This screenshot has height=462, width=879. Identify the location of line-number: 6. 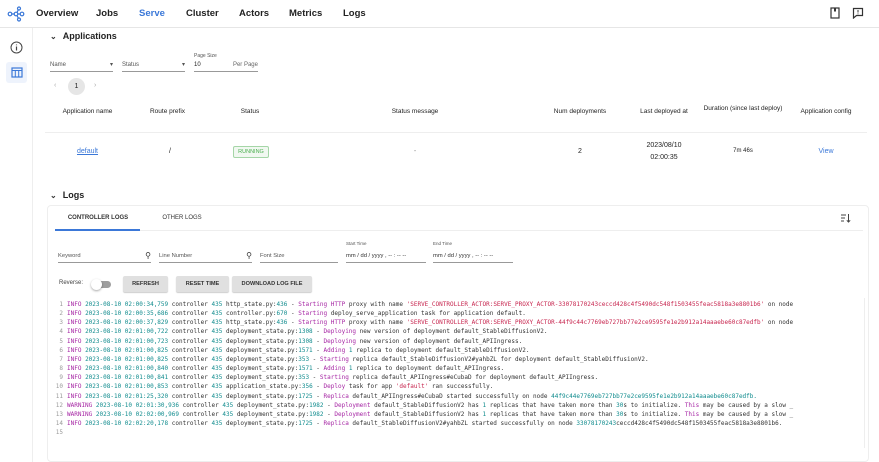
(61, 350).